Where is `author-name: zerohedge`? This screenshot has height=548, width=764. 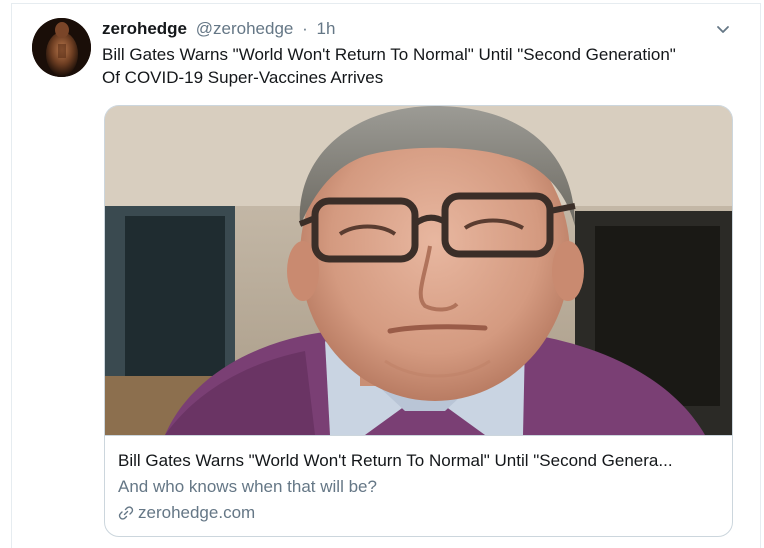 author-name: zerohedge is located at coordinates (144, 28).